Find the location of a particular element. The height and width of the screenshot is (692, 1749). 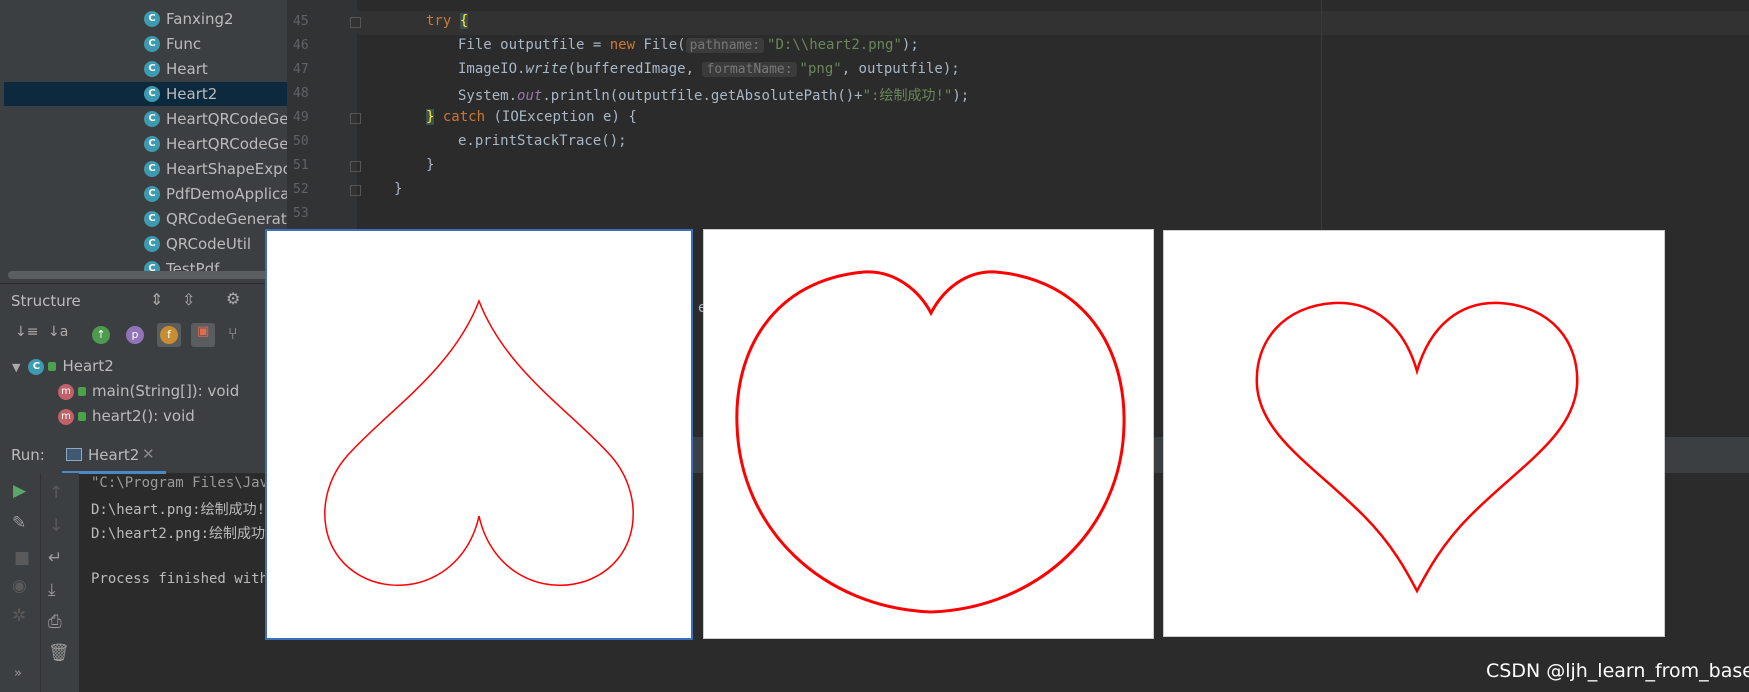

tree-item-func: C Func is located at coordinates (215, 44).